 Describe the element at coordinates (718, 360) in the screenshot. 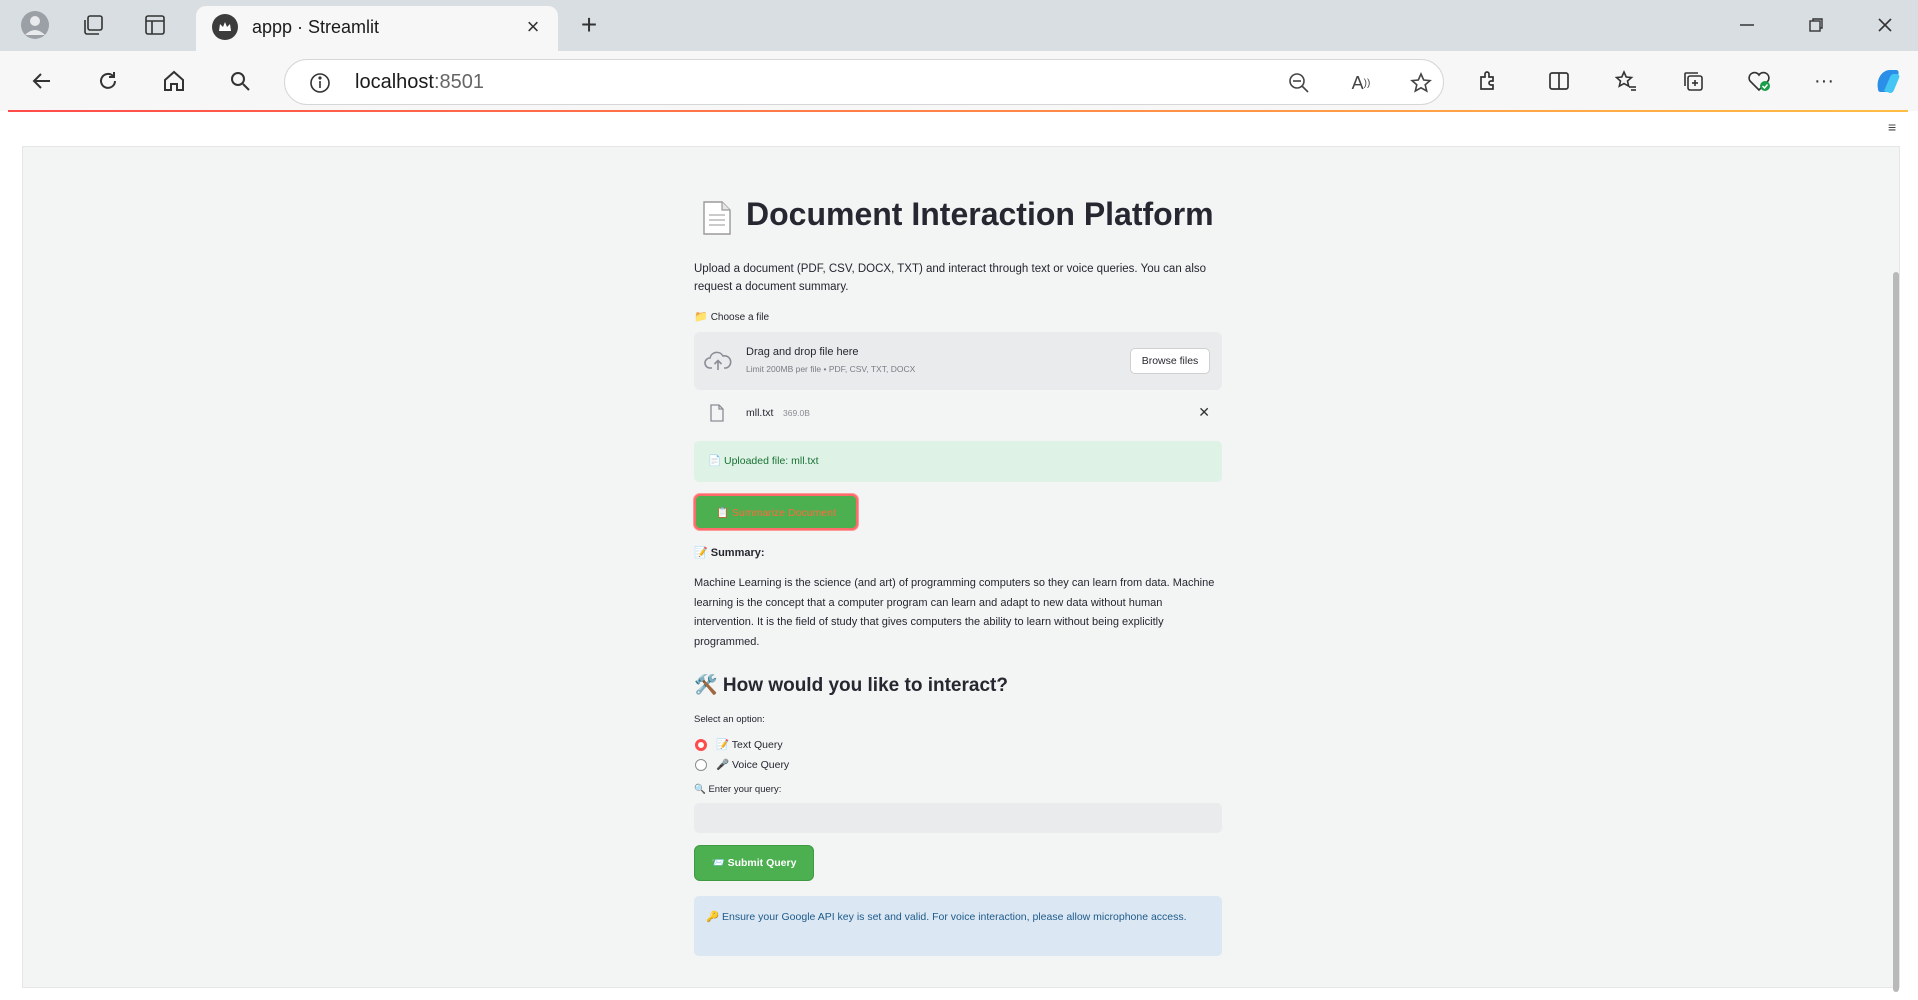

I see `cloud-upload-icon` at that location.